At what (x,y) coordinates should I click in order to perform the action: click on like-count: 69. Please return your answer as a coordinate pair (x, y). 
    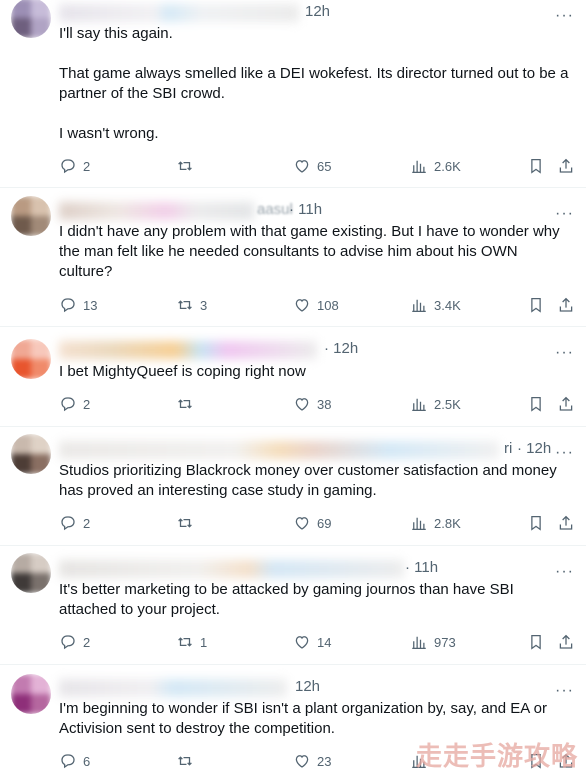
    Looking at the image, I should click on (324, 523).